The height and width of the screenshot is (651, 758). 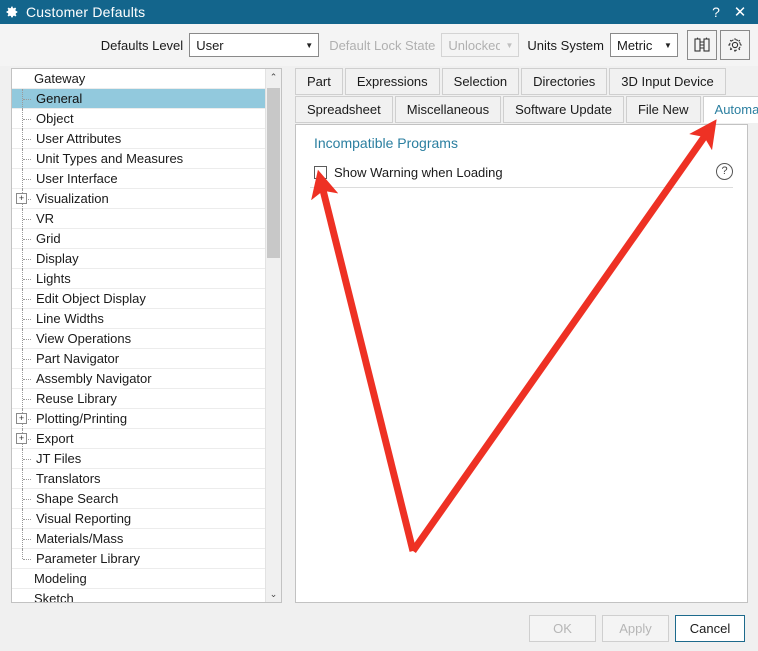 What do you see at coordinates (72, 198) in the screenshot?
I see `tree-item-label: Visualization` at bounding box center [72, 198].